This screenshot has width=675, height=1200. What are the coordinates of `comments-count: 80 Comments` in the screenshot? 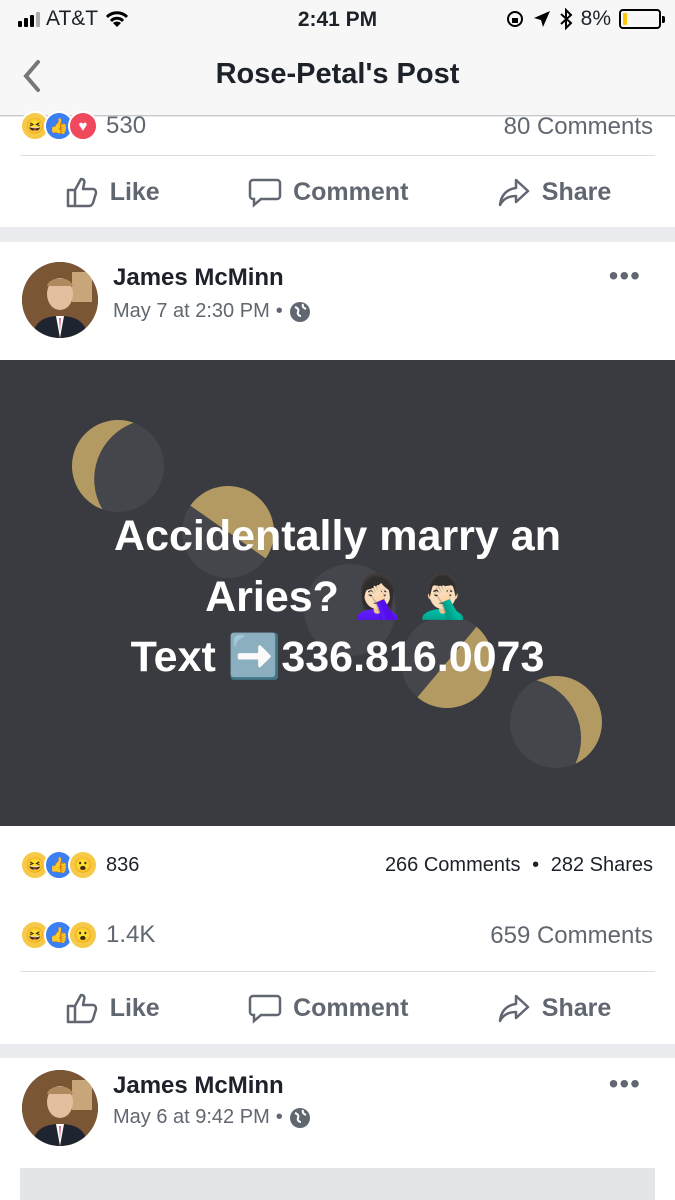 It's located at (578, 127).